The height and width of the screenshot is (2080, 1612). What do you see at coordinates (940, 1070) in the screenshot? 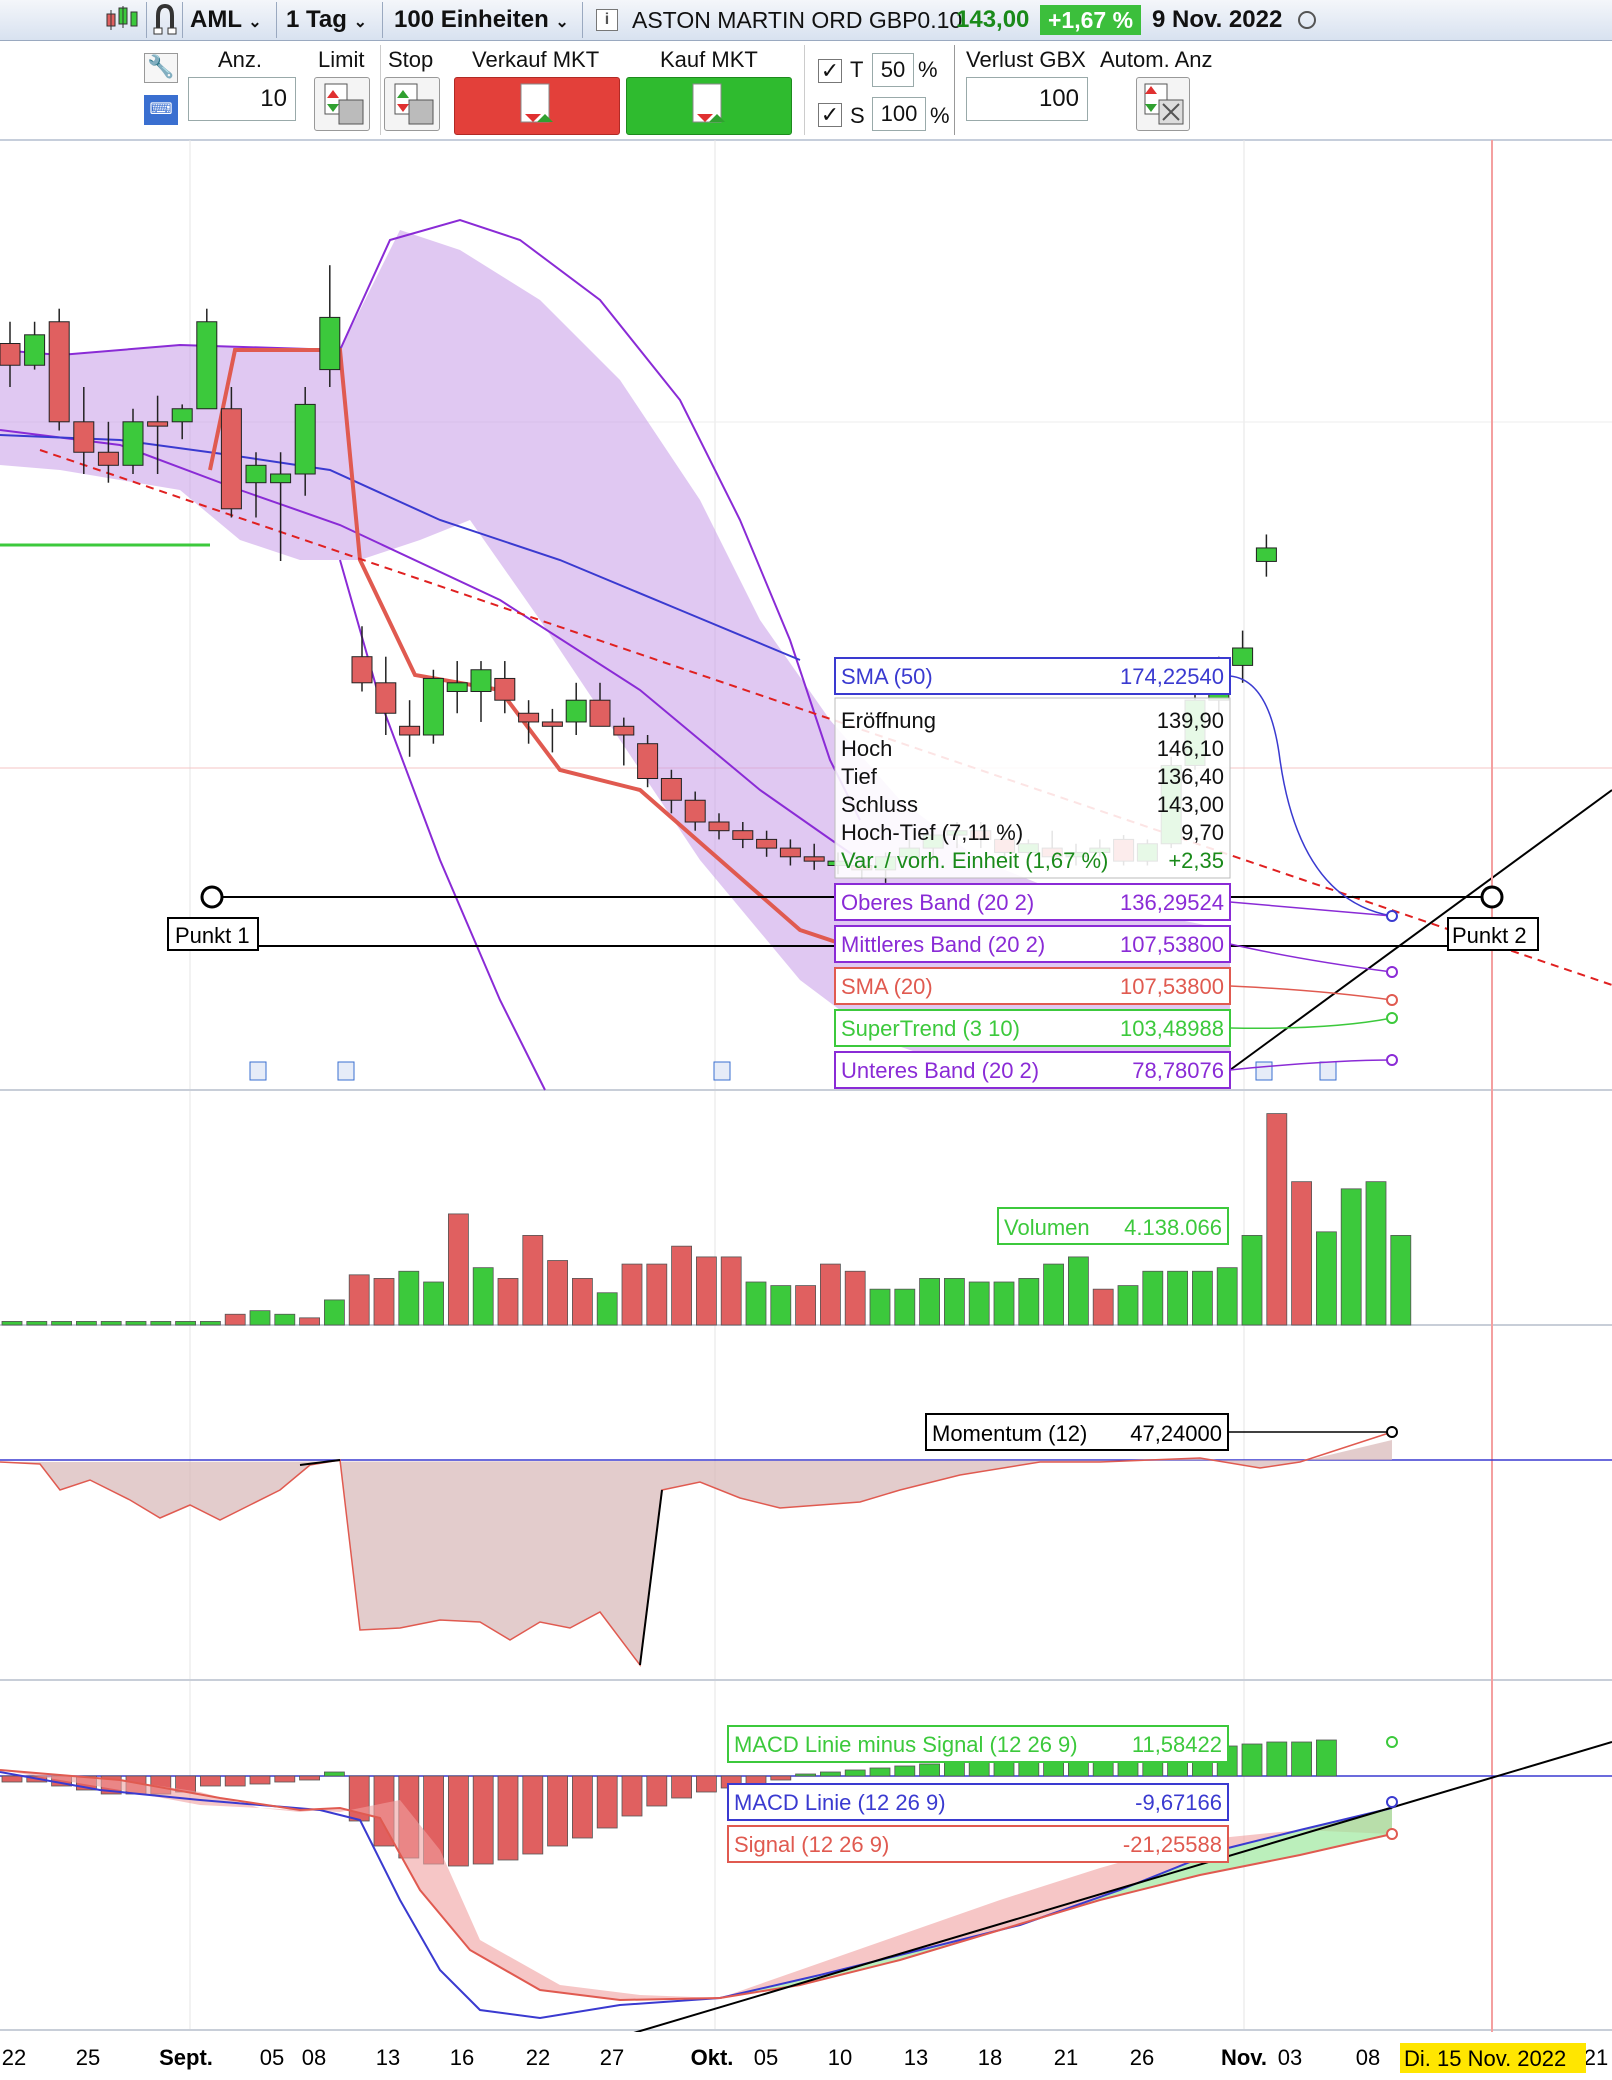
I see `lower-label: Unteres Band (20 2)` at bounding box center [940, 1070].